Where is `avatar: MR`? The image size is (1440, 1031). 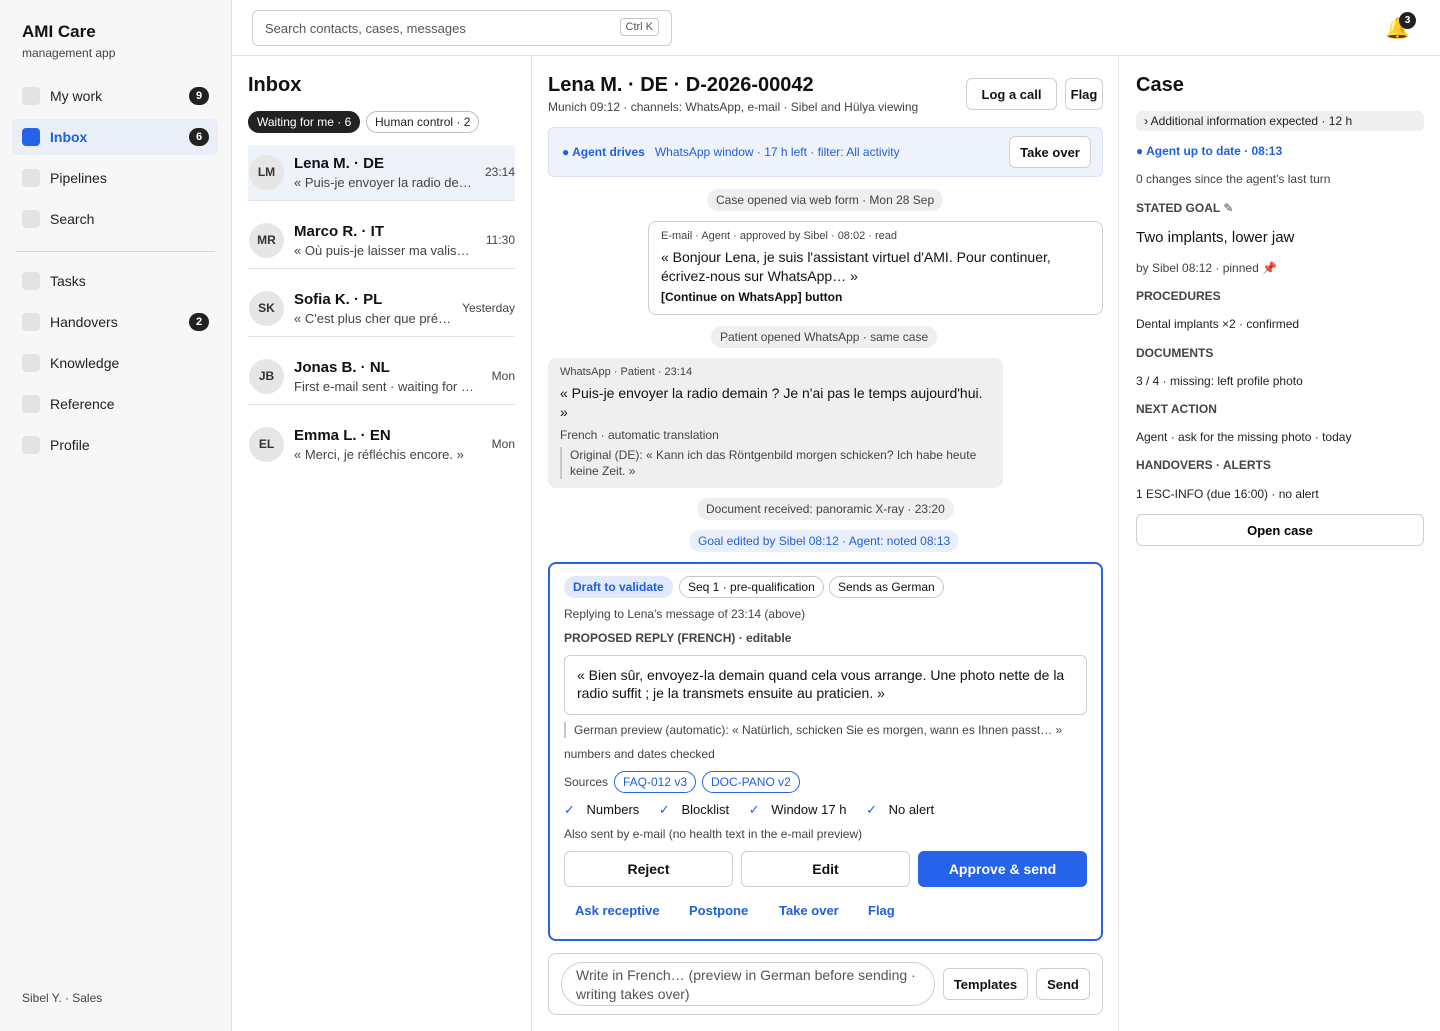
avatar: MR is located at coordinates (266, 240).